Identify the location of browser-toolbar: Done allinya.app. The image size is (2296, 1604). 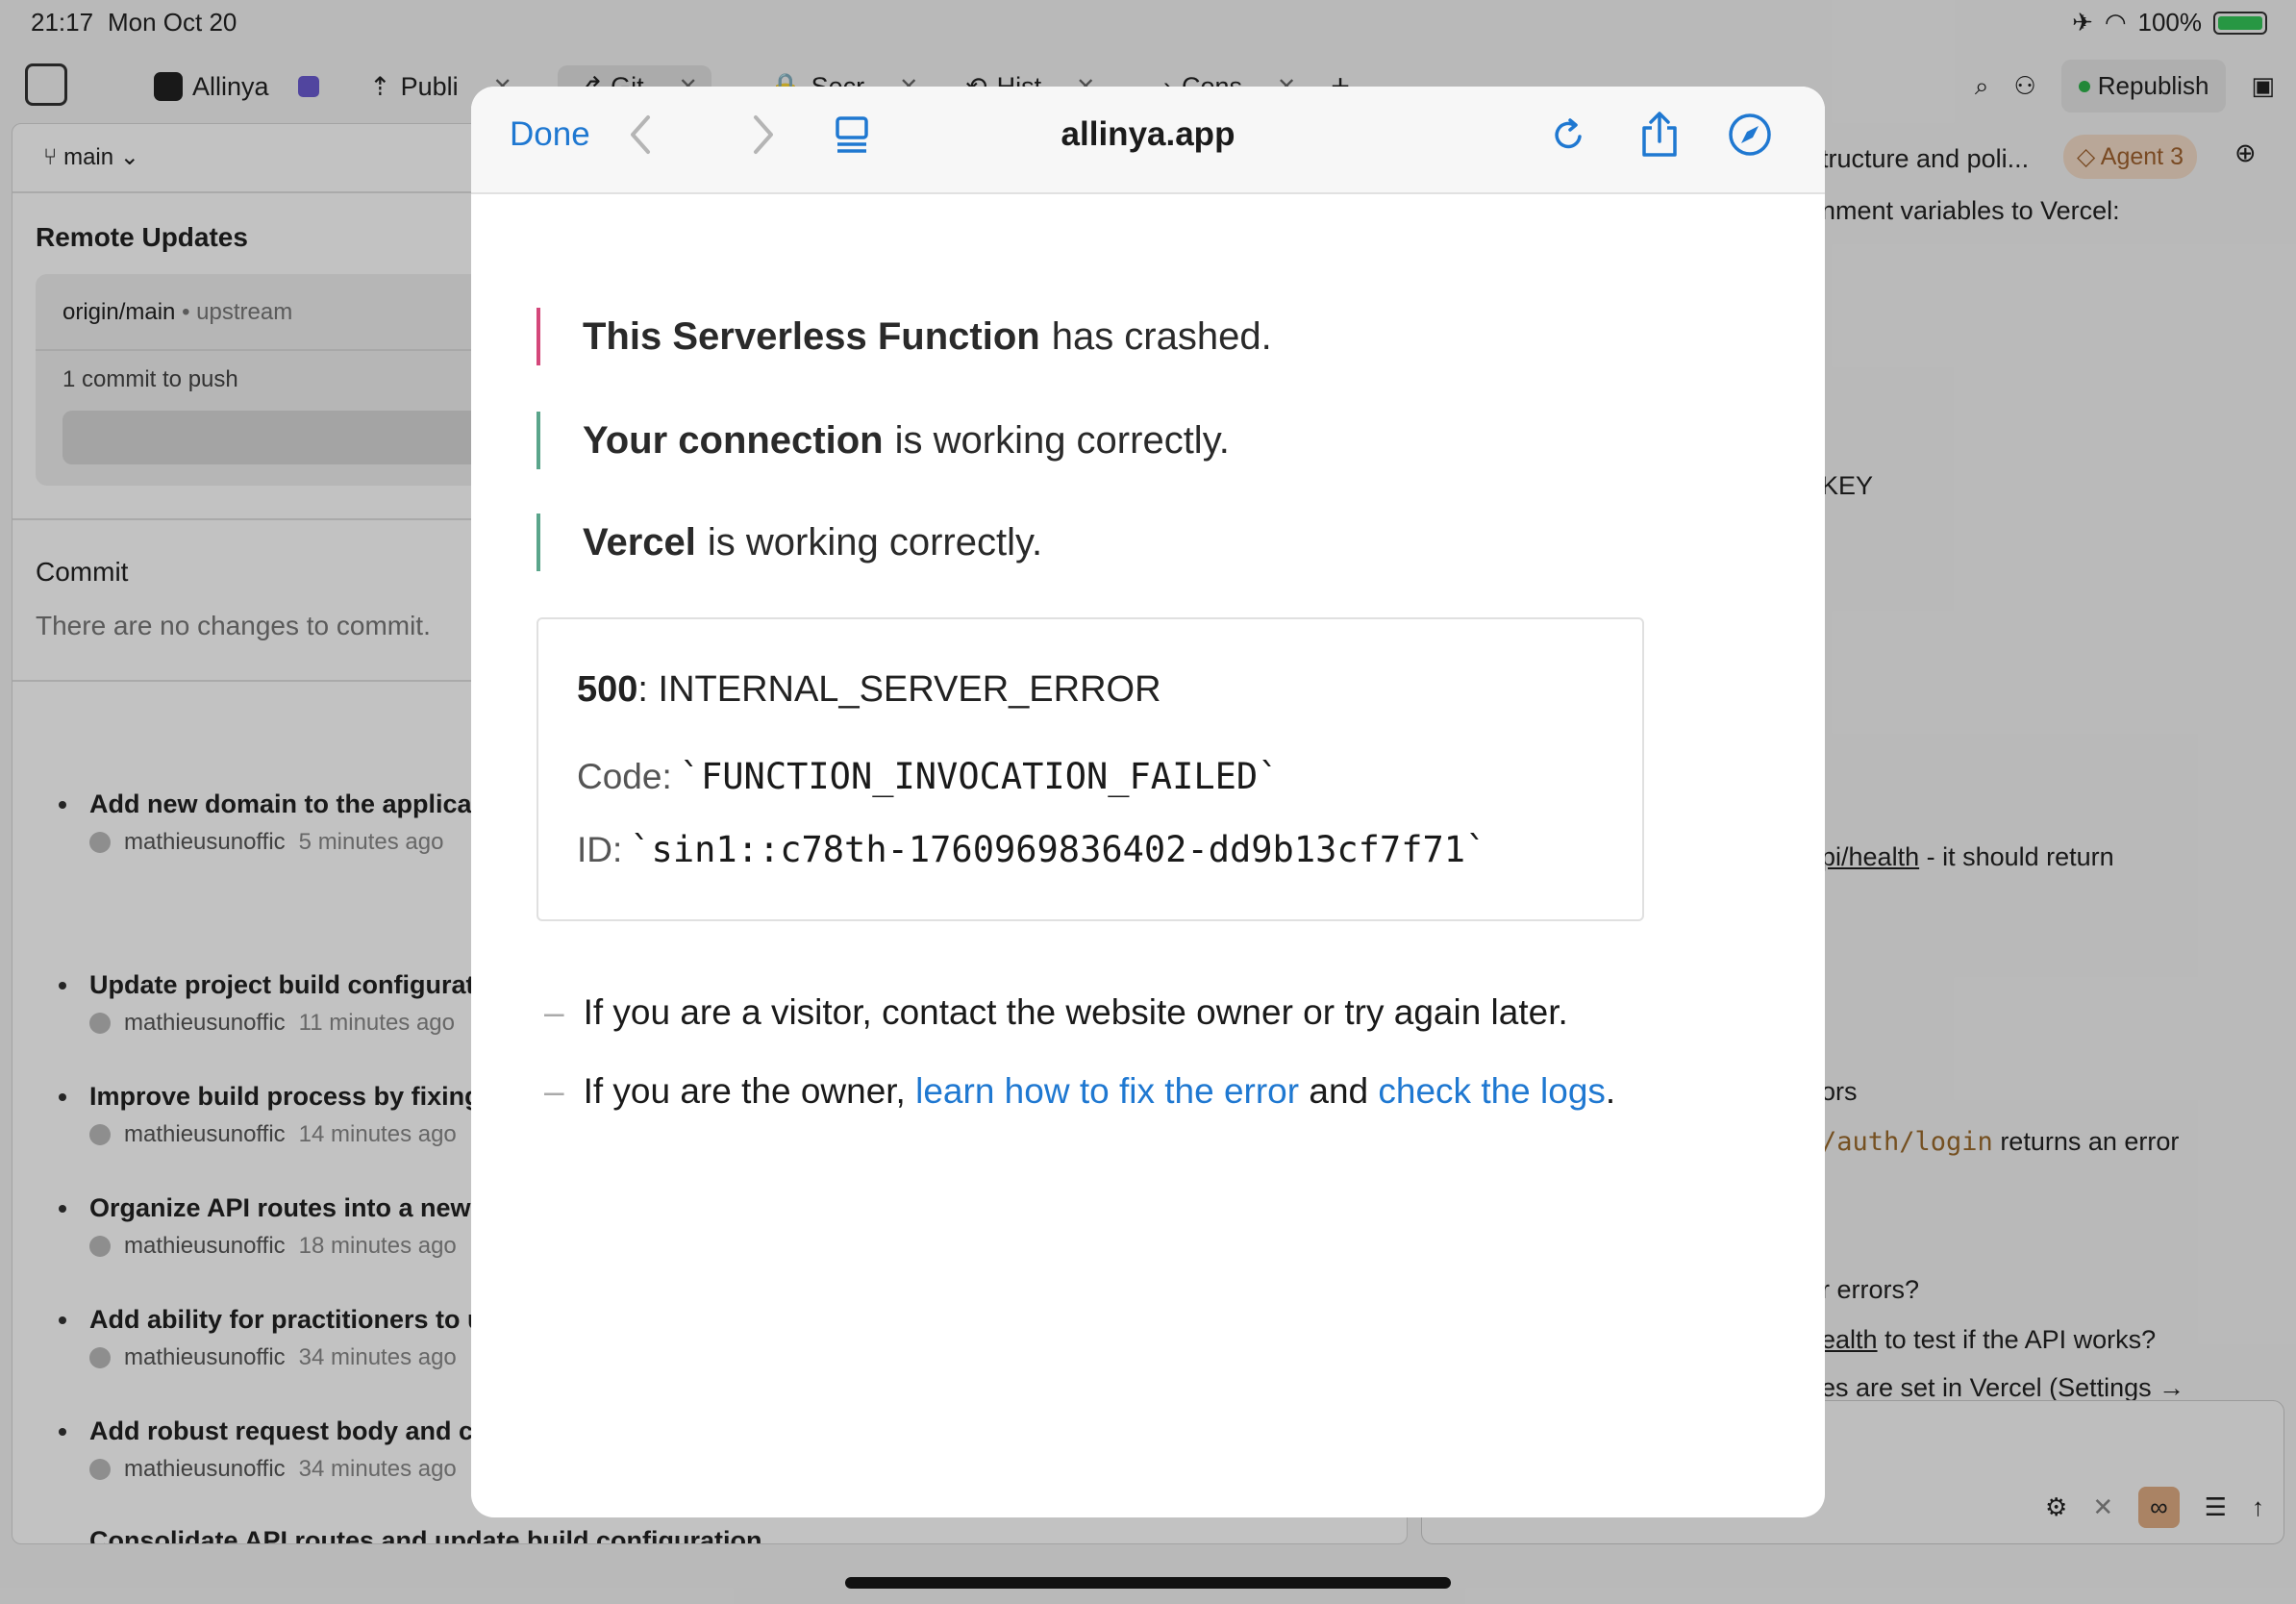
(1148, 140).